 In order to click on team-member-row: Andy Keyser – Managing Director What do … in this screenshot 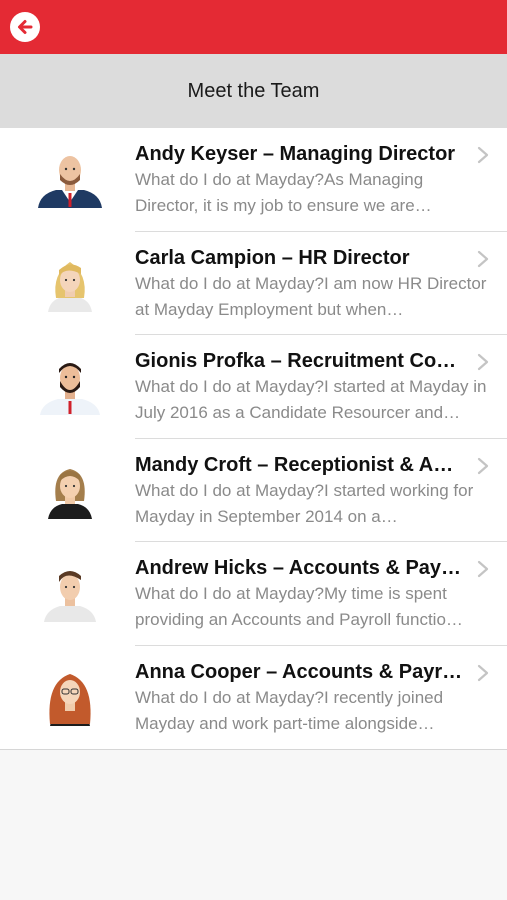, I will do `click(253, 180)`.